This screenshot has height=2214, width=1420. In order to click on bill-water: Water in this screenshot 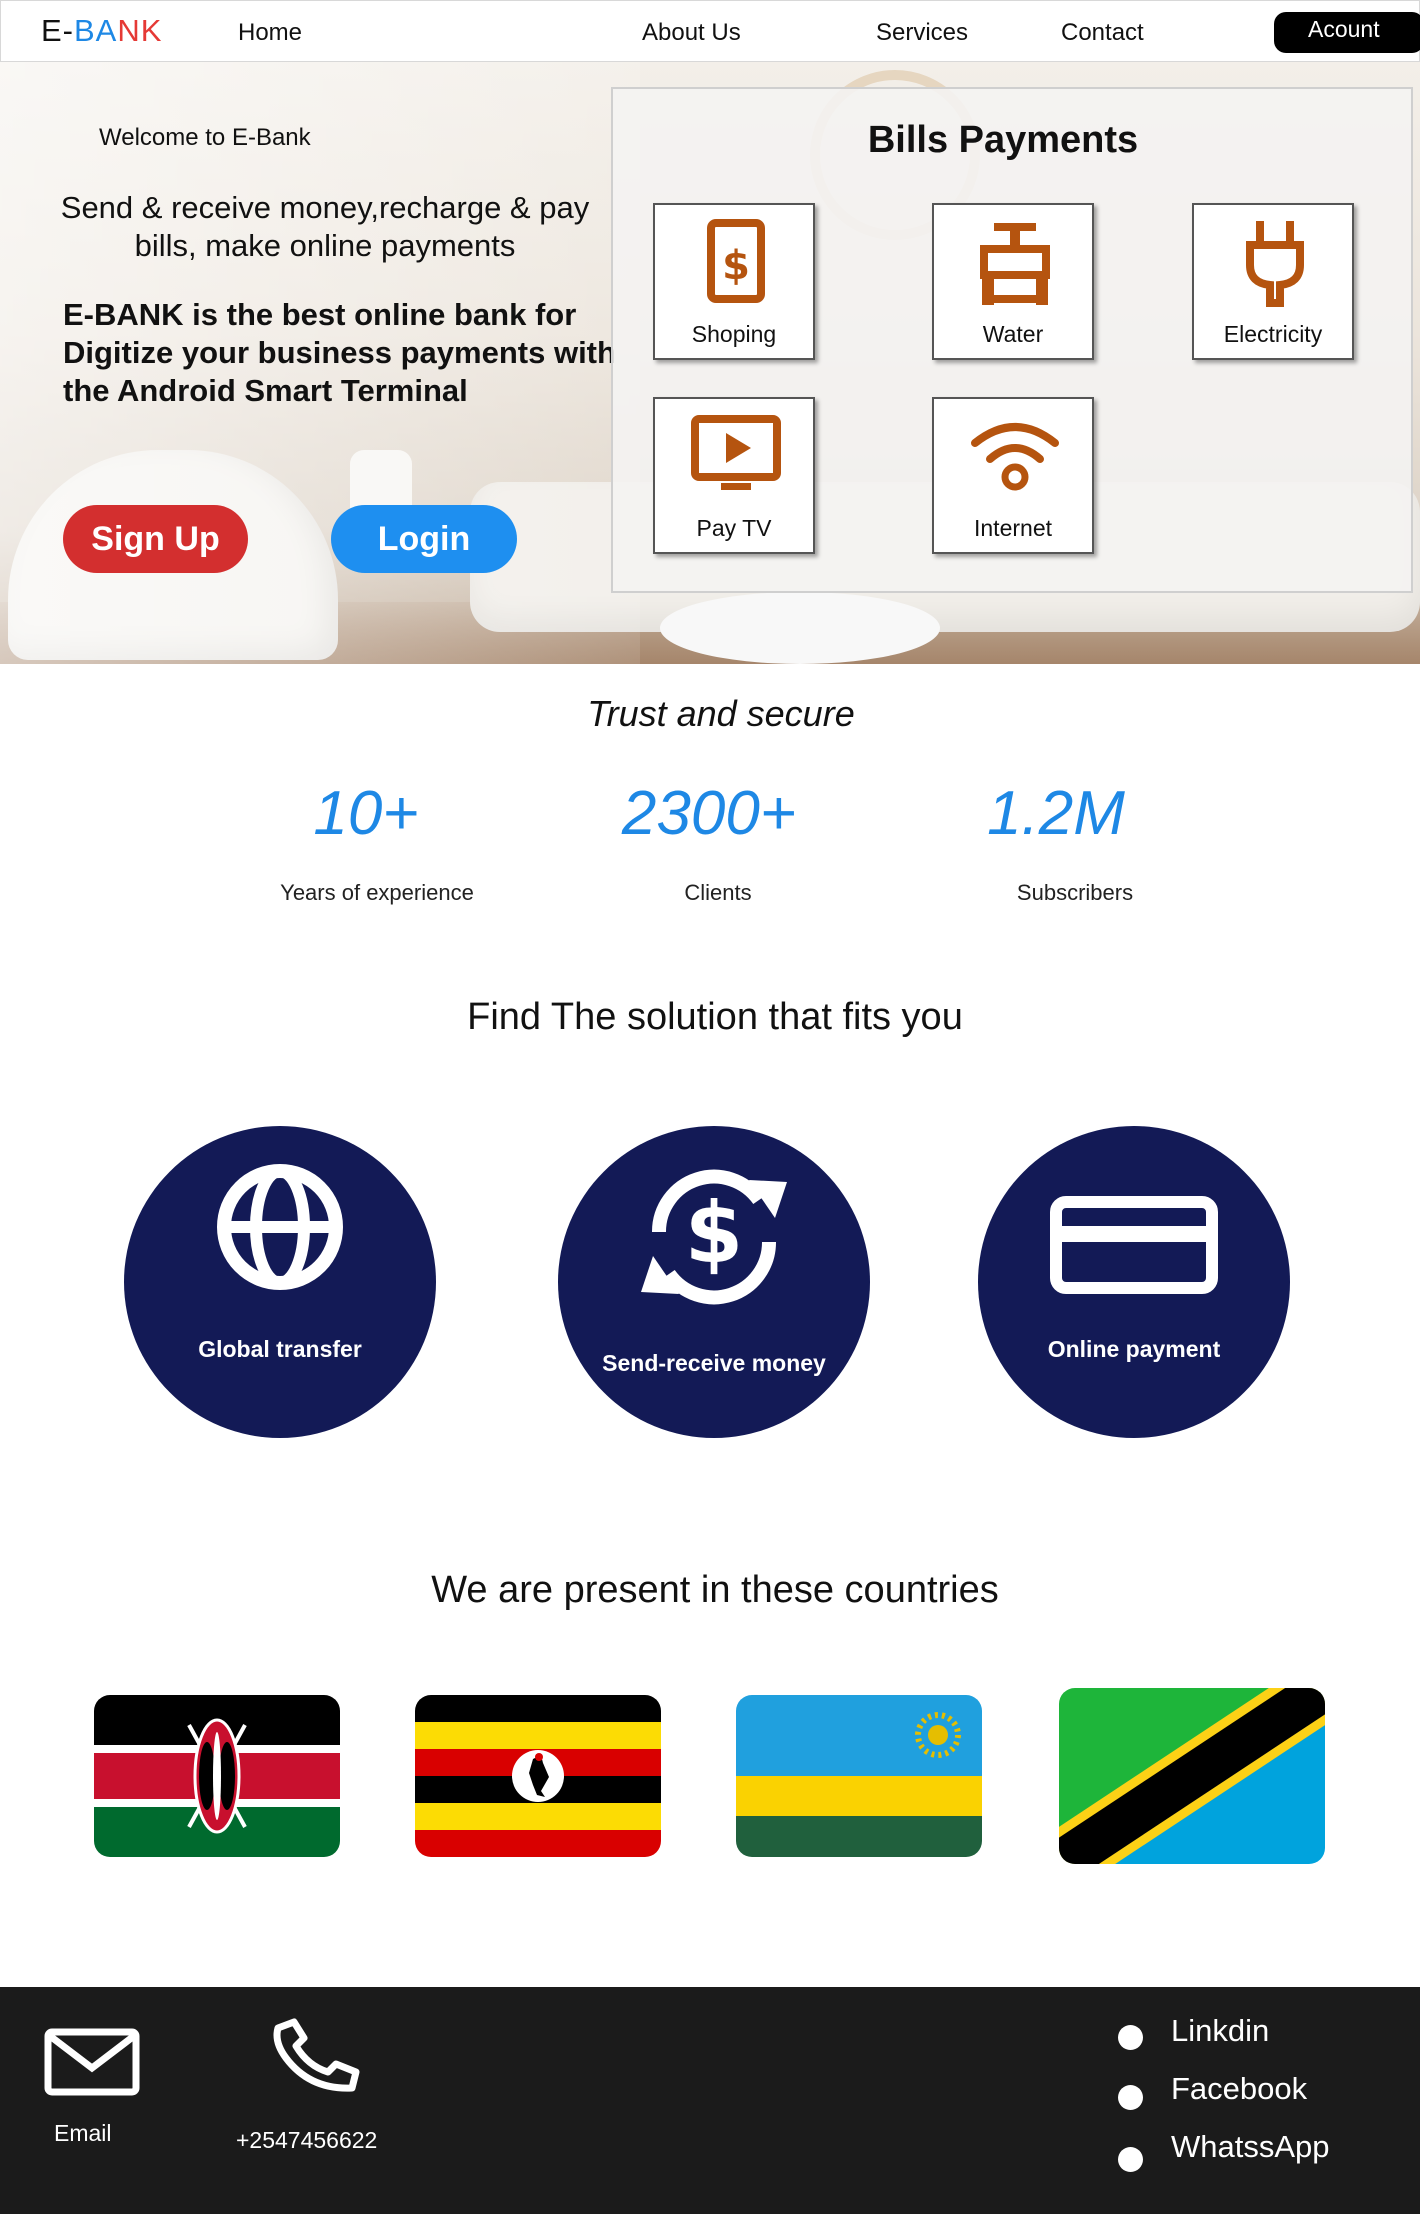, I will do `click(1013, 281)`.